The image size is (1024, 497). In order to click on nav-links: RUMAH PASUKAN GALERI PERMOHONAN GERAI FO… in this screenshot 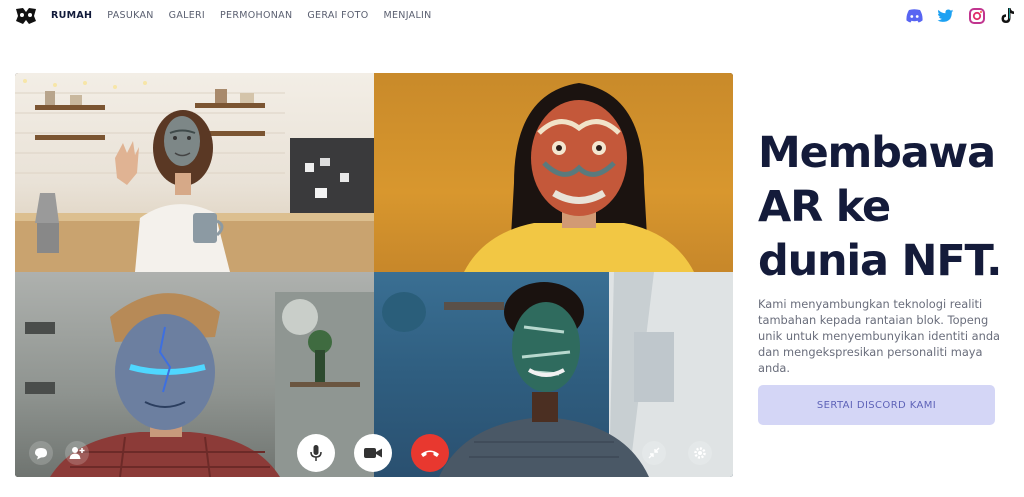, I will do `click(249, 15)`.